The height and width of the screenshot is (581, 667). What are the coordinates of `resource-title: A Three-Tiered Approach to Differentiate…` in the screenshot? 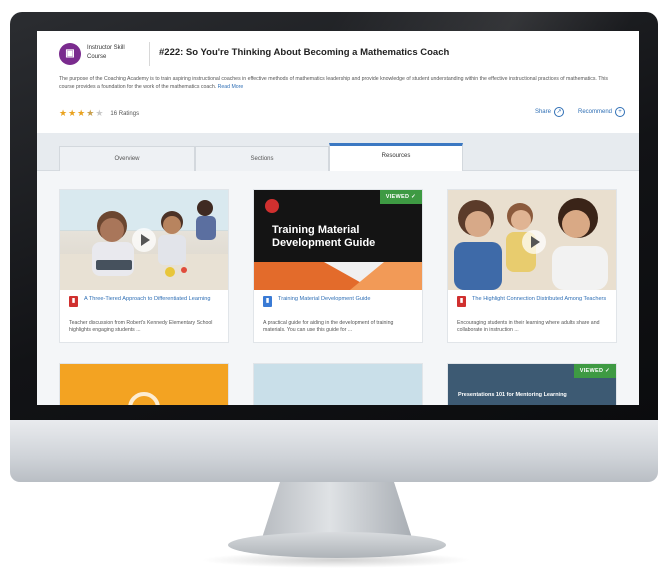 It's located at (153, 300).